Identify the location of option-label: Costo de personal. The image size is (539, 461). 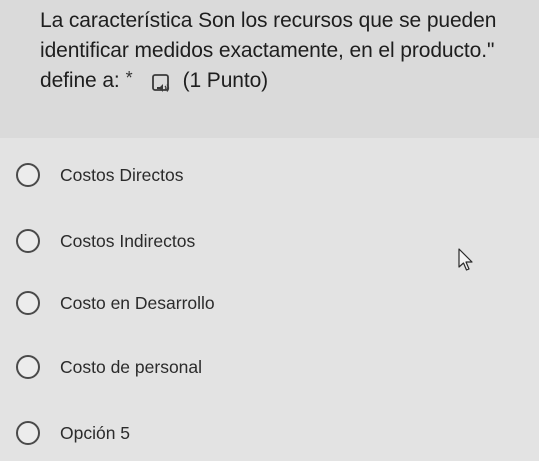
(131, 366).